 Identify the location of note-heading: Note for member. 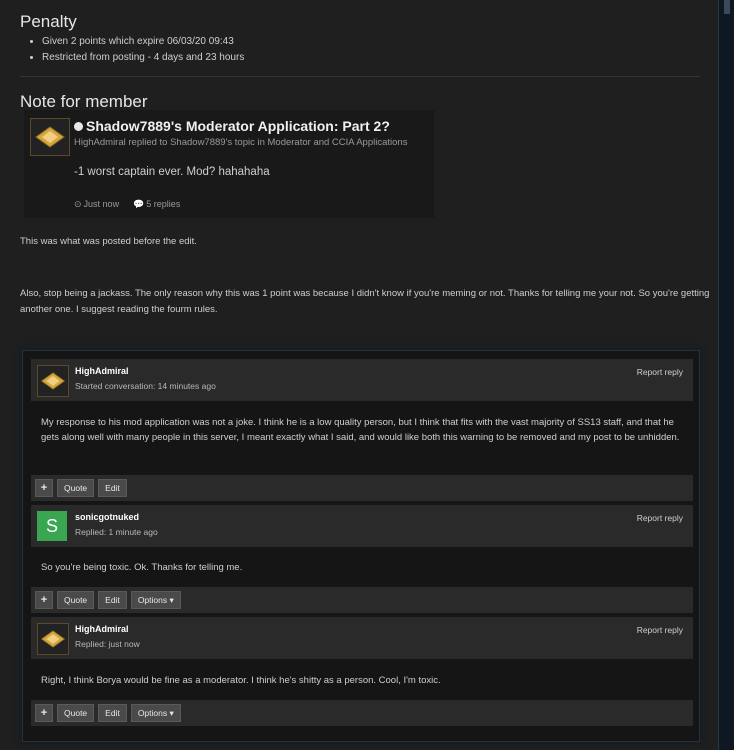
(84, 101).